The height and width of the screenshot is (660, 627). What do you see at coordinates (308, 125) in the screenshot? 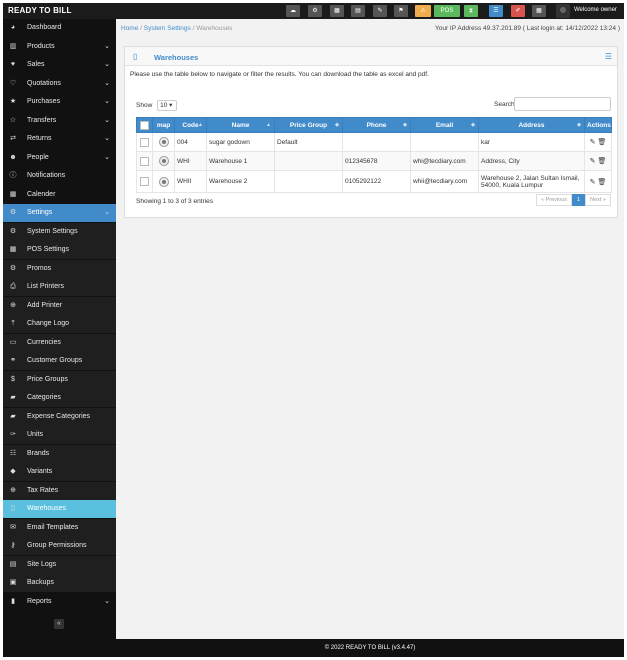
I see `column-header-price-group: Price Group ◆` at bounding box center [308, 125].